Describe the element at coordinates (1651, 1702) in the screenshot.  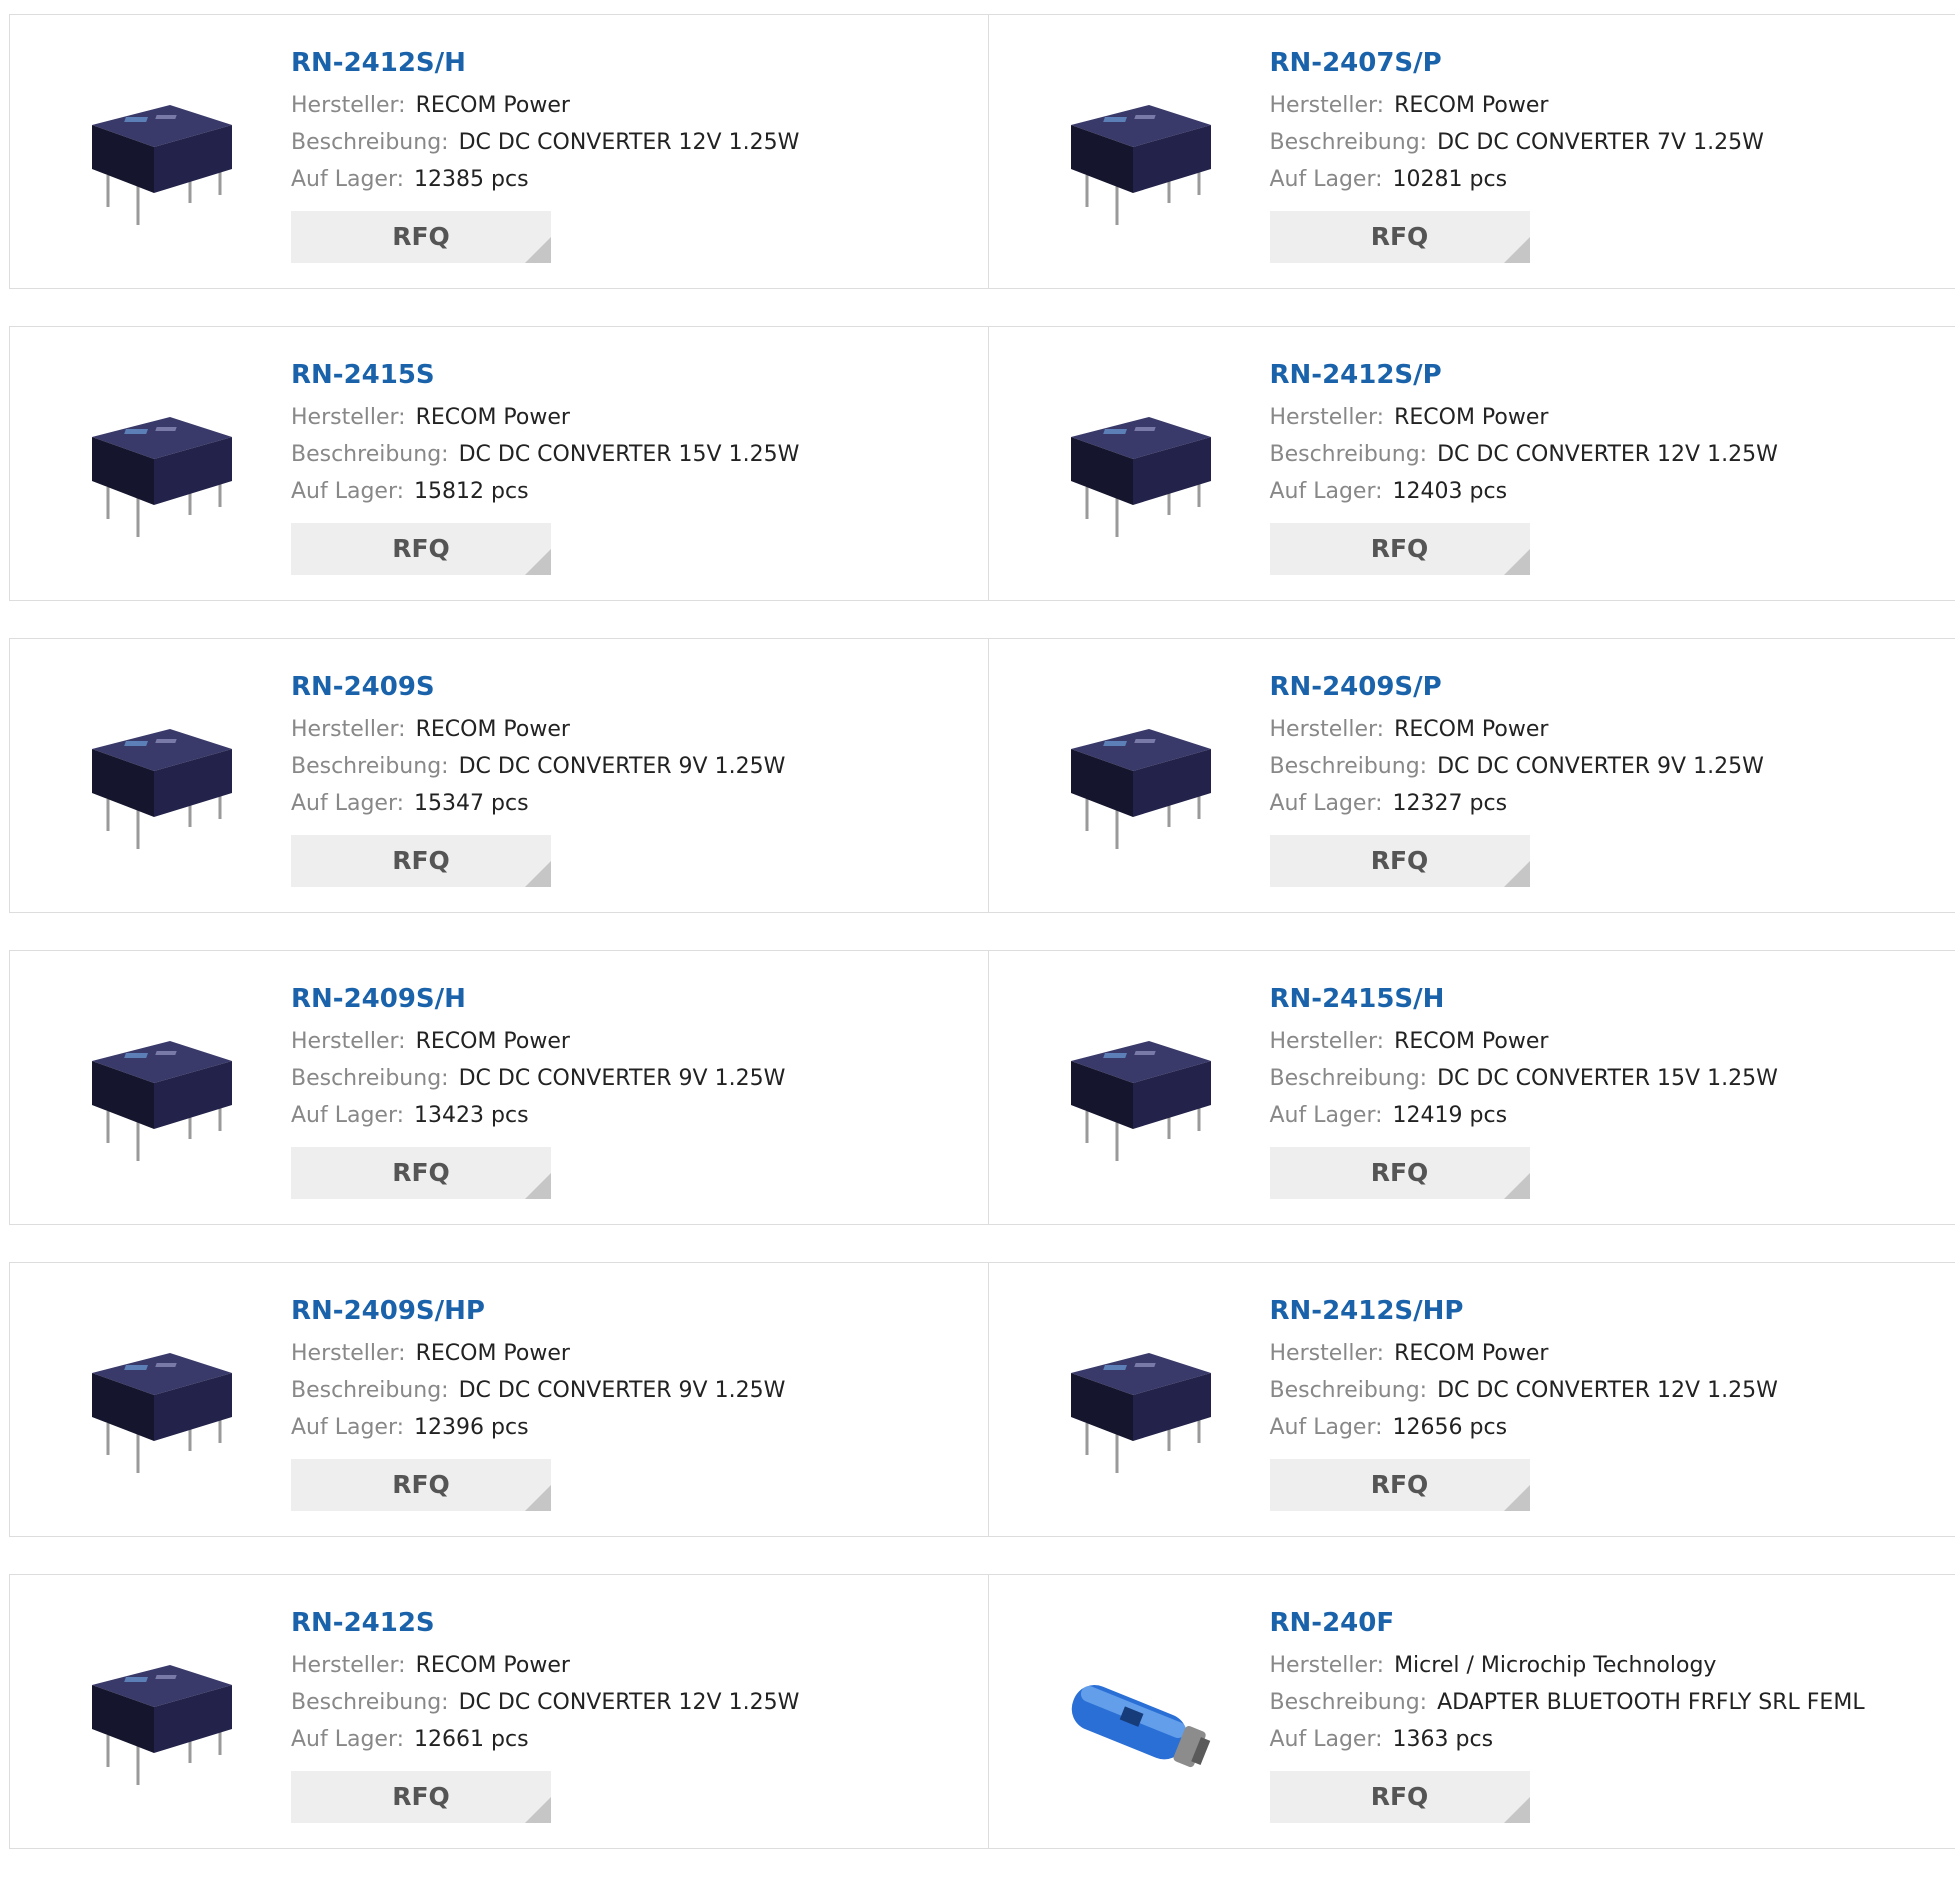
I see `description-value: ADAPTER BLUETOOTH FRFLY SRL FEML` at that location.